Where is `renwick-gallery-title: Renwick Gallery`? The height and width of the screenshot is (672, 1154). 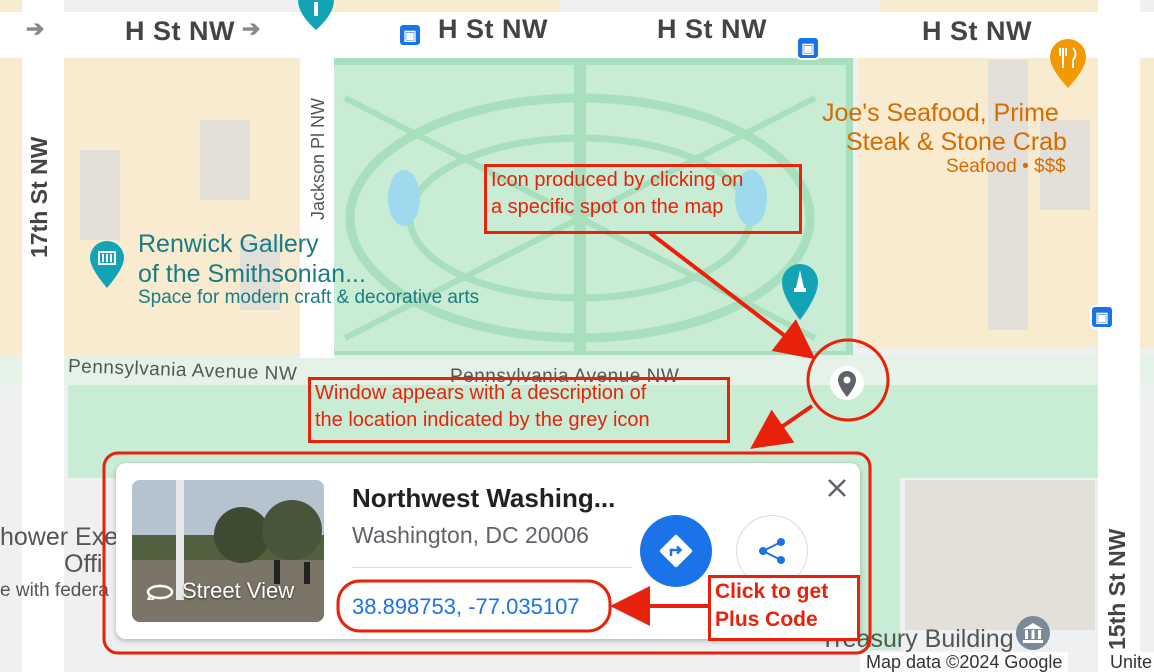 renwick-gallery-title: Renwick Gallery is located at coordinates (228, 244).